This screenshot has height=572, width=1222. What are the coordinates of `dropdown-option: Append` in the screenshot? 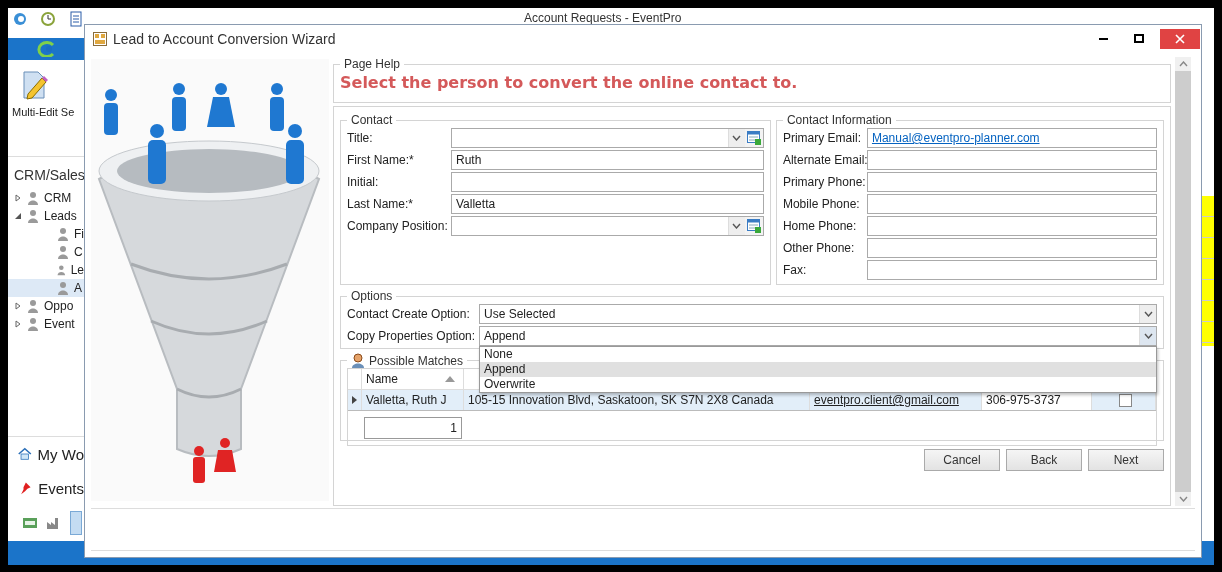 It's located at (818, 369).